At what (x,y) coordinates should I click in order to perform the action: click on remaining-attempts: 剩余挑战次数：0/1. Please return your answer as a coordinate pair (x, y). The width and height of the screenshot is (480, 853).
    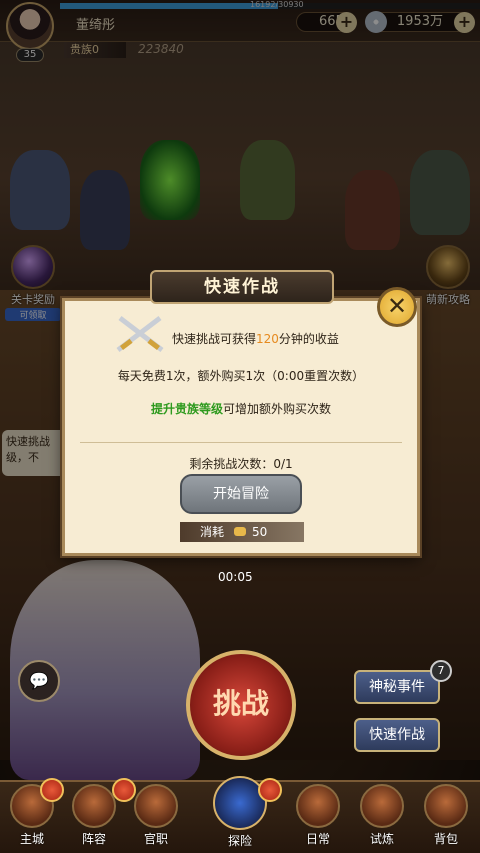
    Looking at the image, I should click on (241, 464).